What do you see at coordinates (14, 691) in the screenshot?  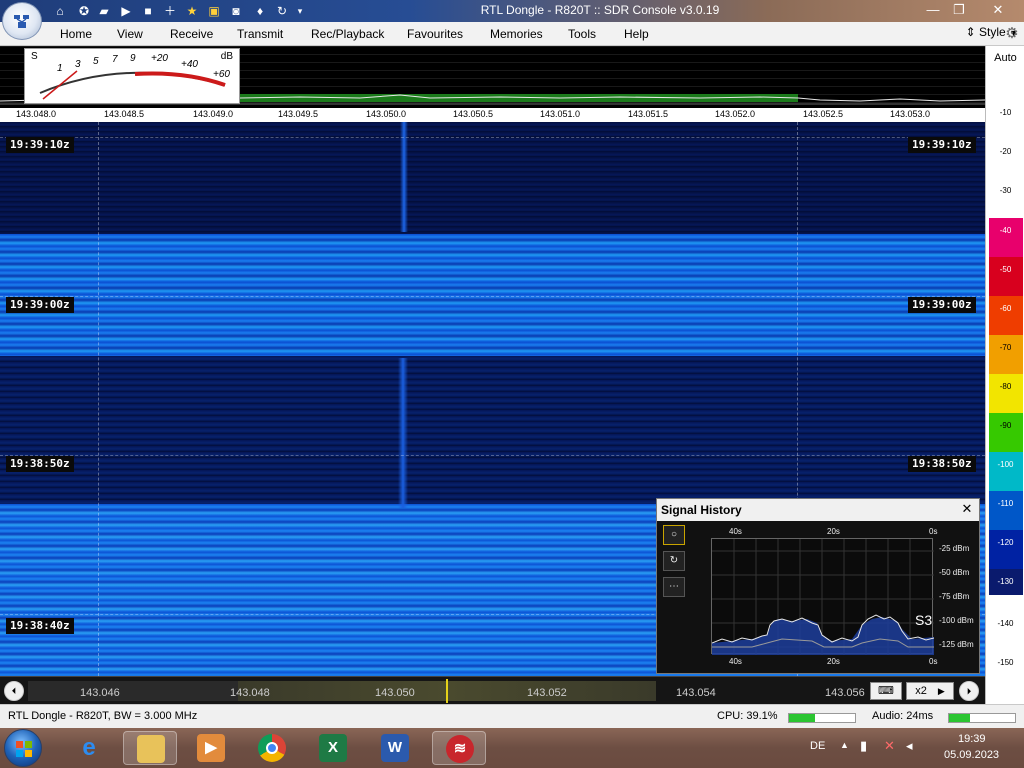 I see `scroll-left-icon: ⏴` at bounding box center [14, 691].